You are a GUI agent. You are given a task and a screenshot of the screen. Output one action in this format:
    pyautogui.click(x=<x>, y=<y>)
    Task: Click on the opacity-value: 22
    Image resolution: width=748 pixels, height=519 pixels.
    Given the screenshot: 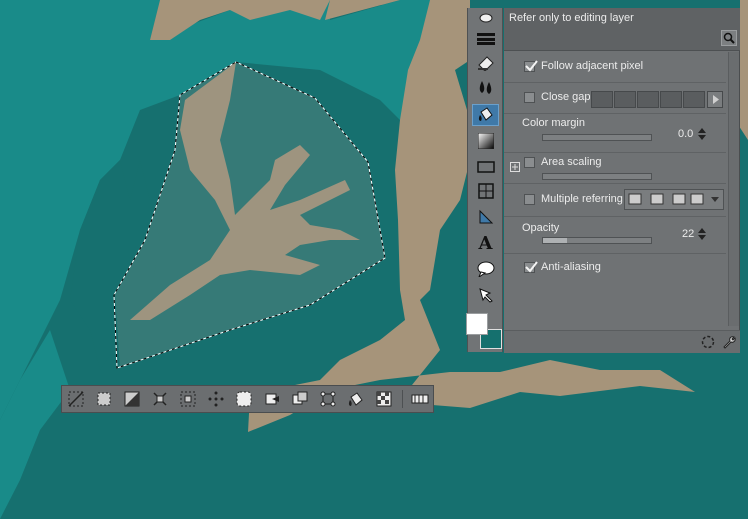 What is the action you would take?
    pyautogui.click(x=688, y=234)
    